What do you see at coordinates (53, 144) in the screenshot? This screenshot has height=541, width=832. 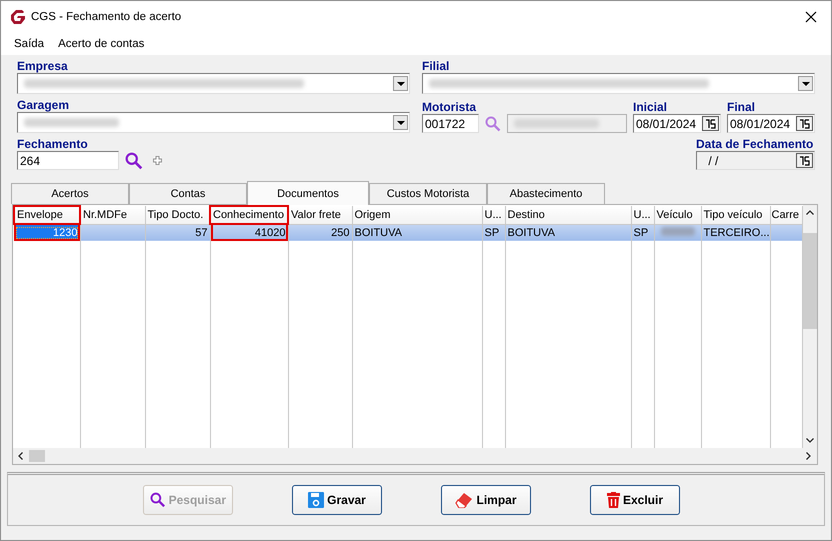 I see `field-label: Fechamento` at bounding box center [53, 144].